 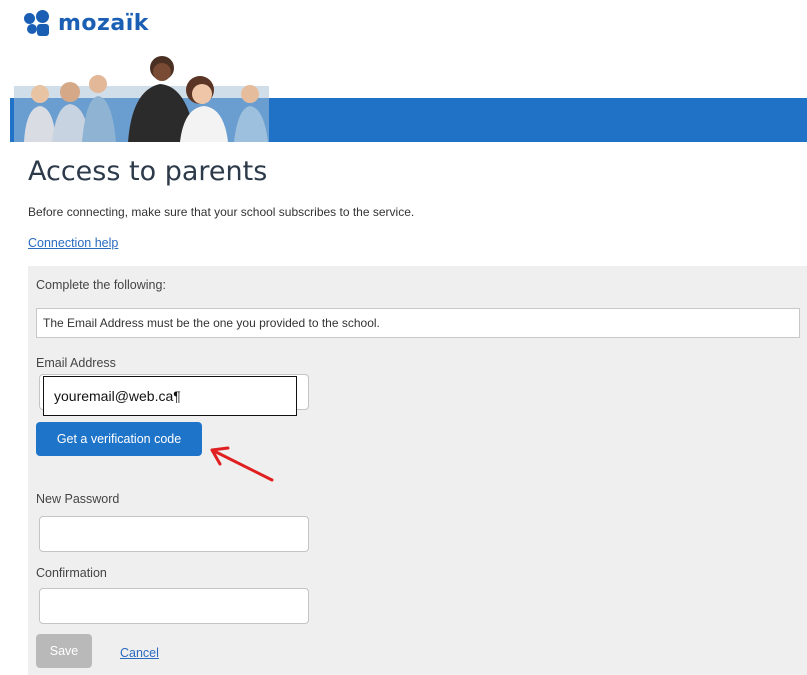 I want to click on new-password-label: New Password, so click(x=78, y=499).